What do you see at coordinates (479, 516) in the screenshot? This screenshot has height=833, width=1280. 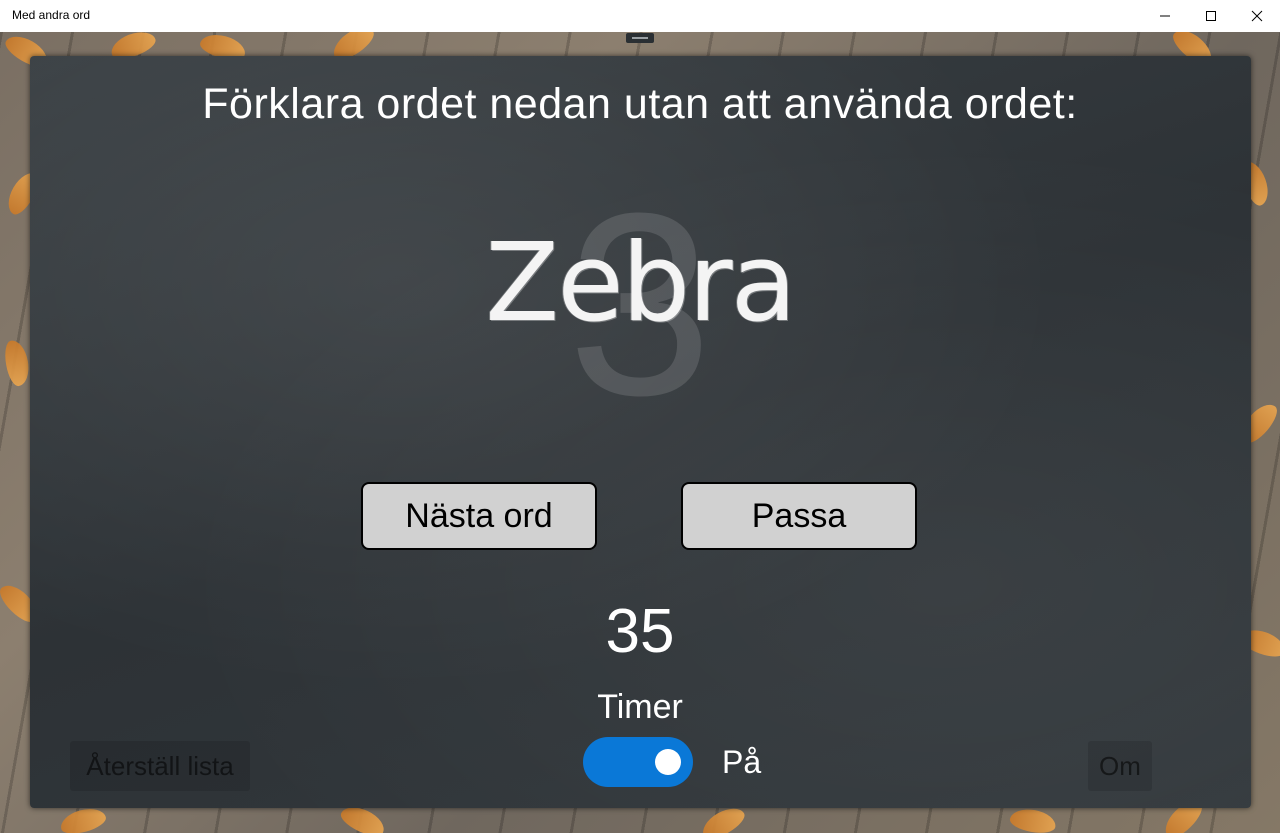 I see `next-word-button: Nästa ord` at bounding box center [479, 516].